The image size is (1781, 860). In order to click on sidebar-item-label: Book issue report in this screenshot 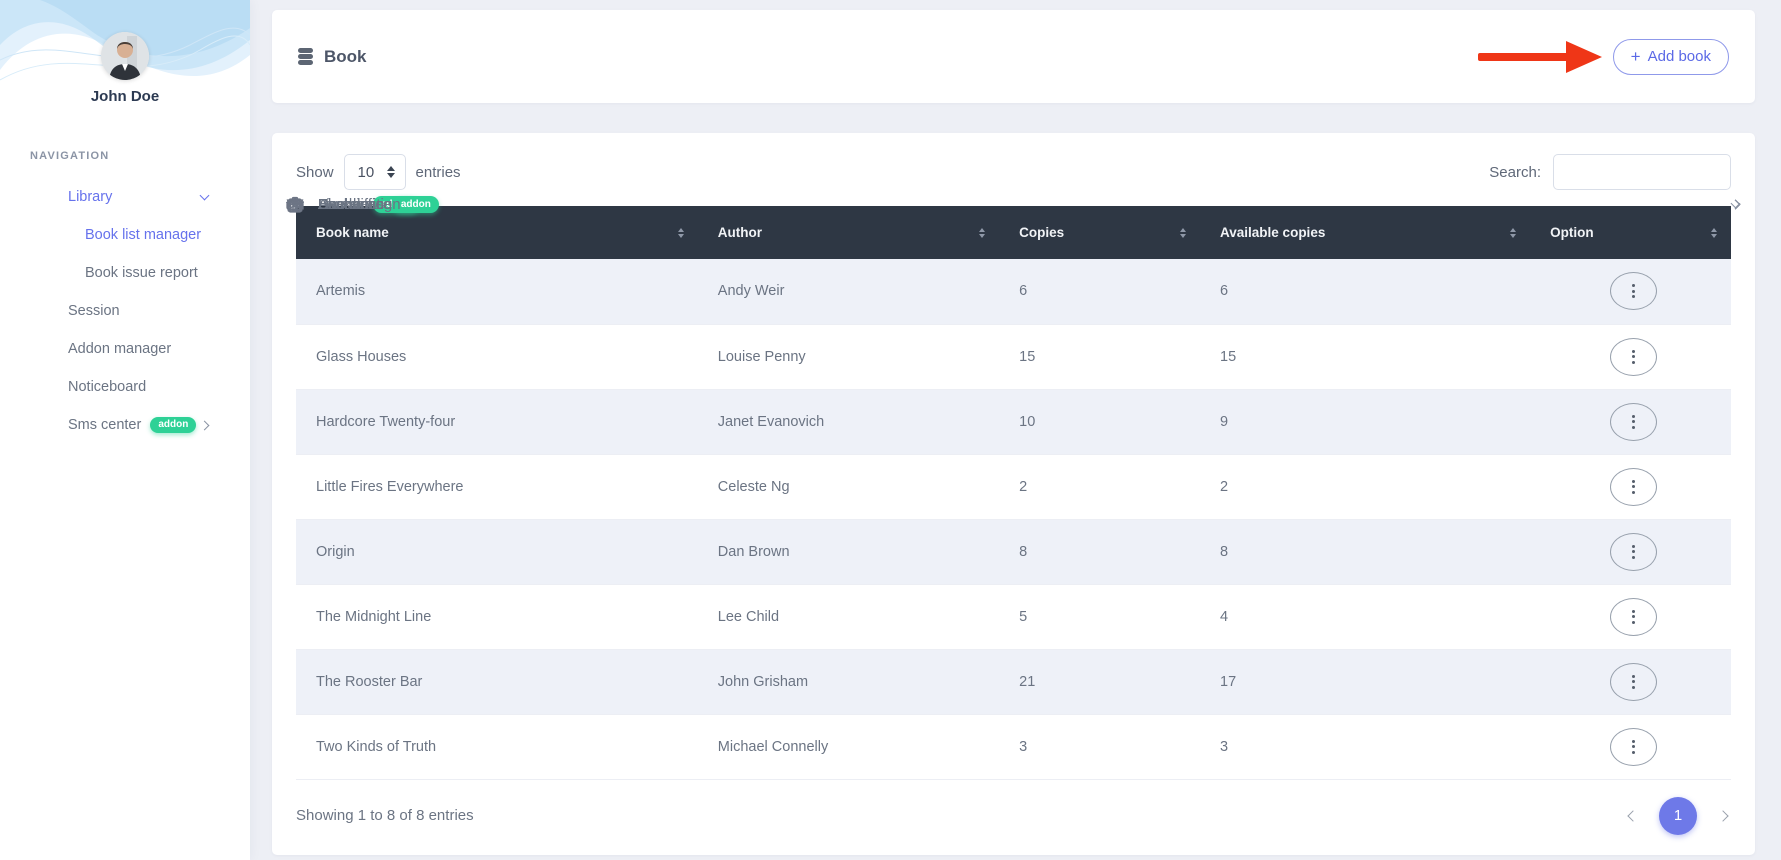, I will do `click(141, 273)`.